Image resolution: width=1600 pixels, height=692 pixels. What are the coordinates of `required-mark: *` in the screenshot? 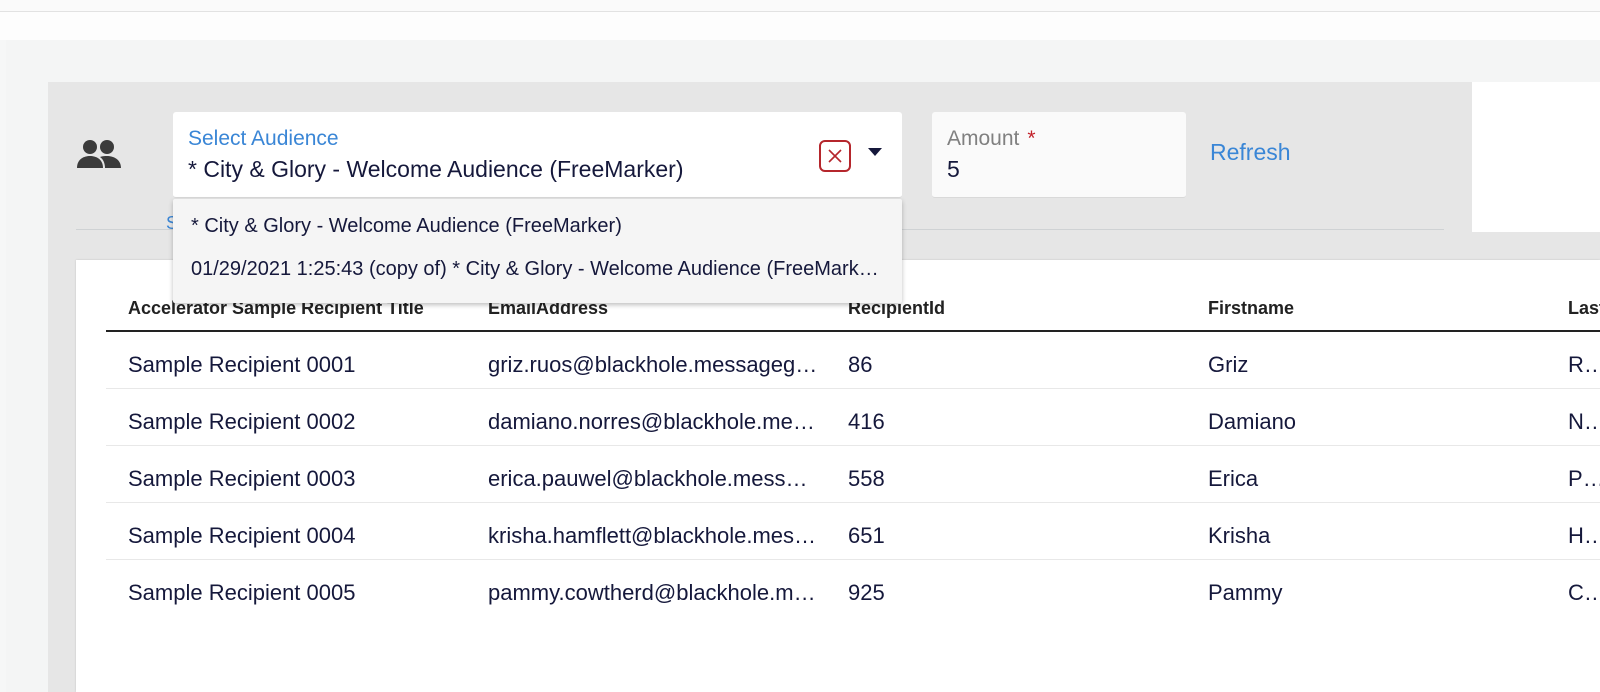 It's located at (1031, 138).